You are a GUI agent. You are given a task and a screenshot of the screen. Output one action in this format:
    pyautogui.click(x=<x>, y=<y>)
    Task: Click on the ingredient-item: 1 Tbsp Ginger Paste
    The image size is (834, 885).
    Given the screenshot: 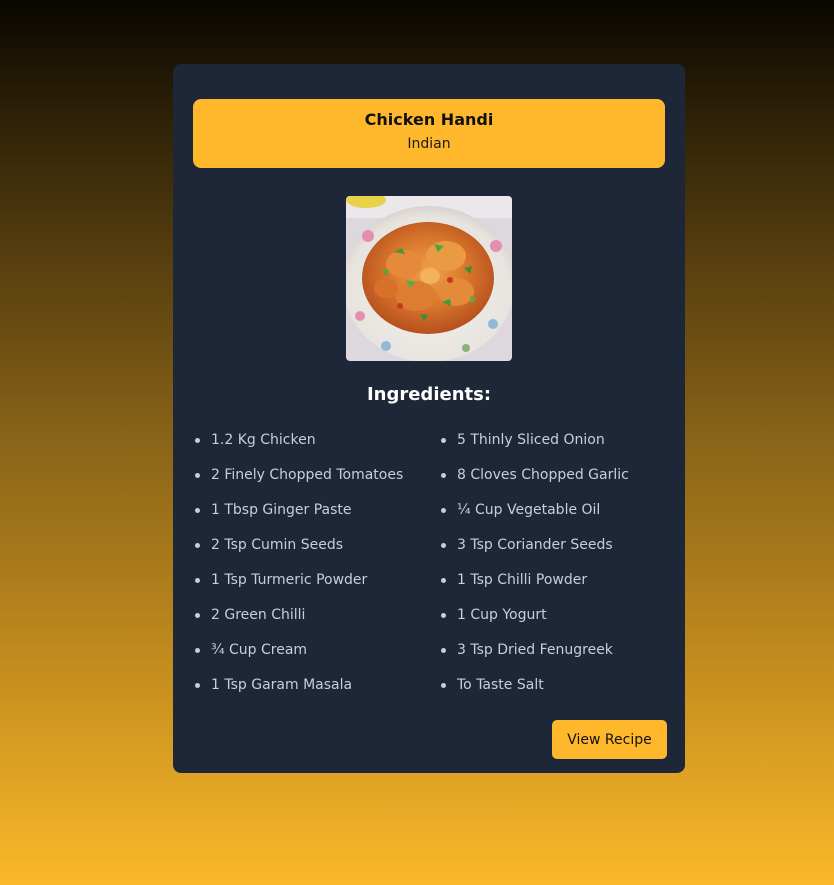 What is the action you would take?
    pyautogui.click(x=298, y=516)
    